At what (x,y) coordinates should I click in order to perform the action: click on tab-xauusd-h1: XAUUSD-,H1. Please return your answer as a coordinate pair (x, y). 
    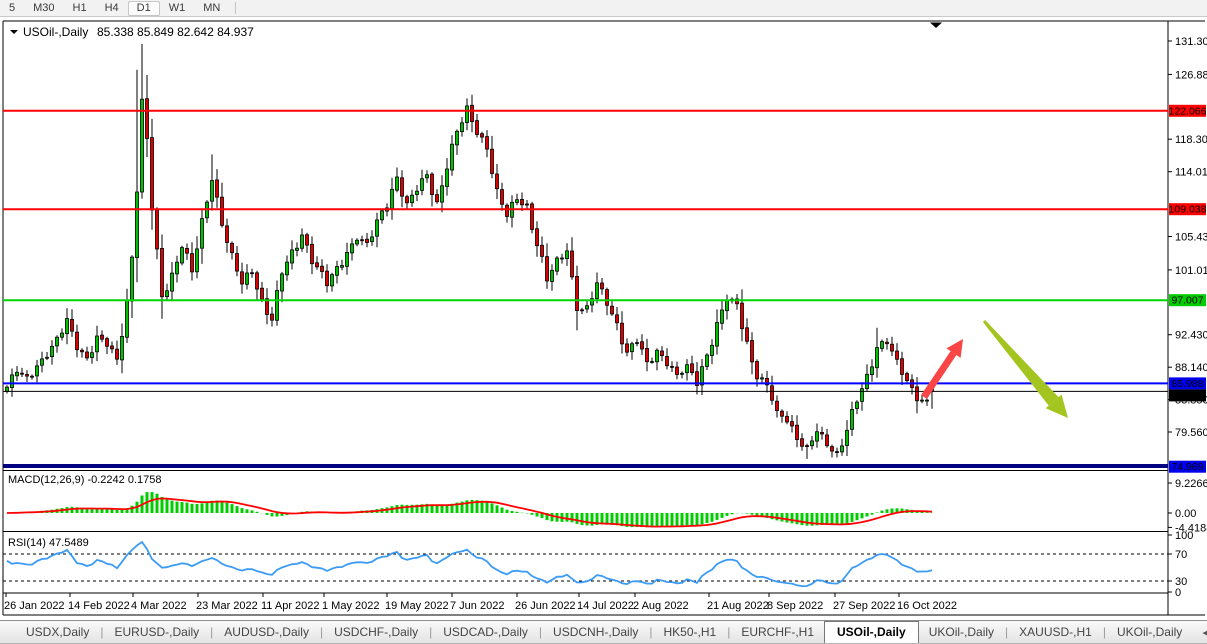
    Looking at the image, I should click on (1055, 632).